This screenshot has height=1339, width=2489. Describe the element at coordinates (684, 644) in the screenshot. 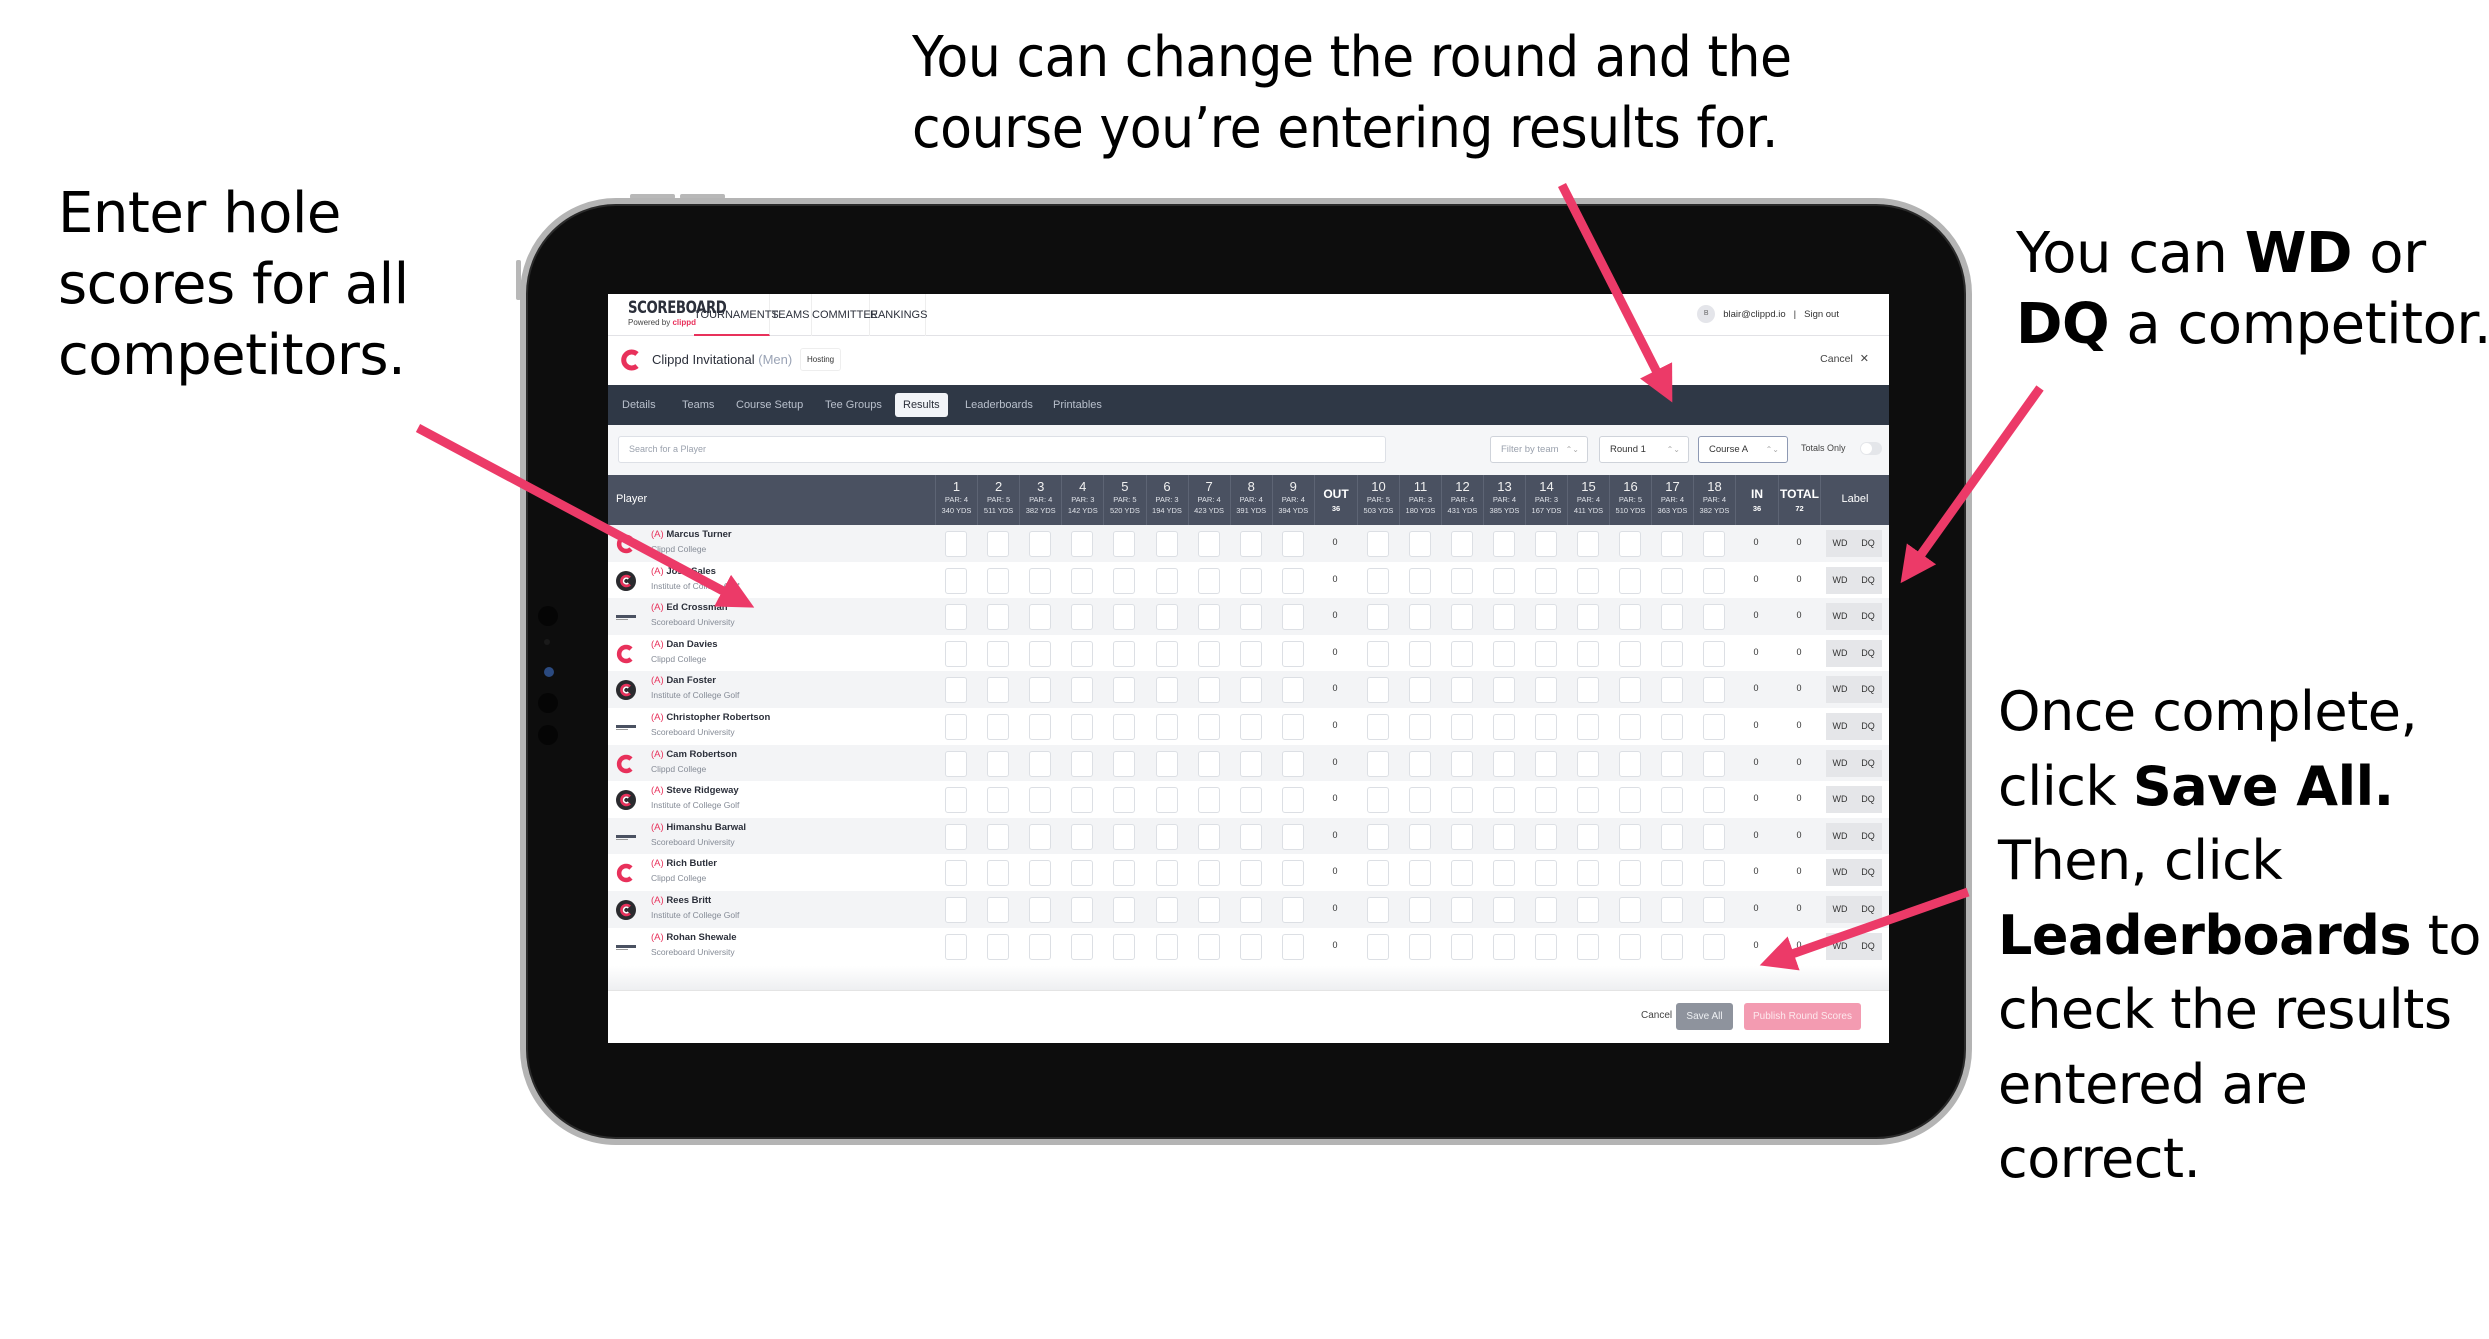

I see `player-name: (A) Dan Davies` at that location.